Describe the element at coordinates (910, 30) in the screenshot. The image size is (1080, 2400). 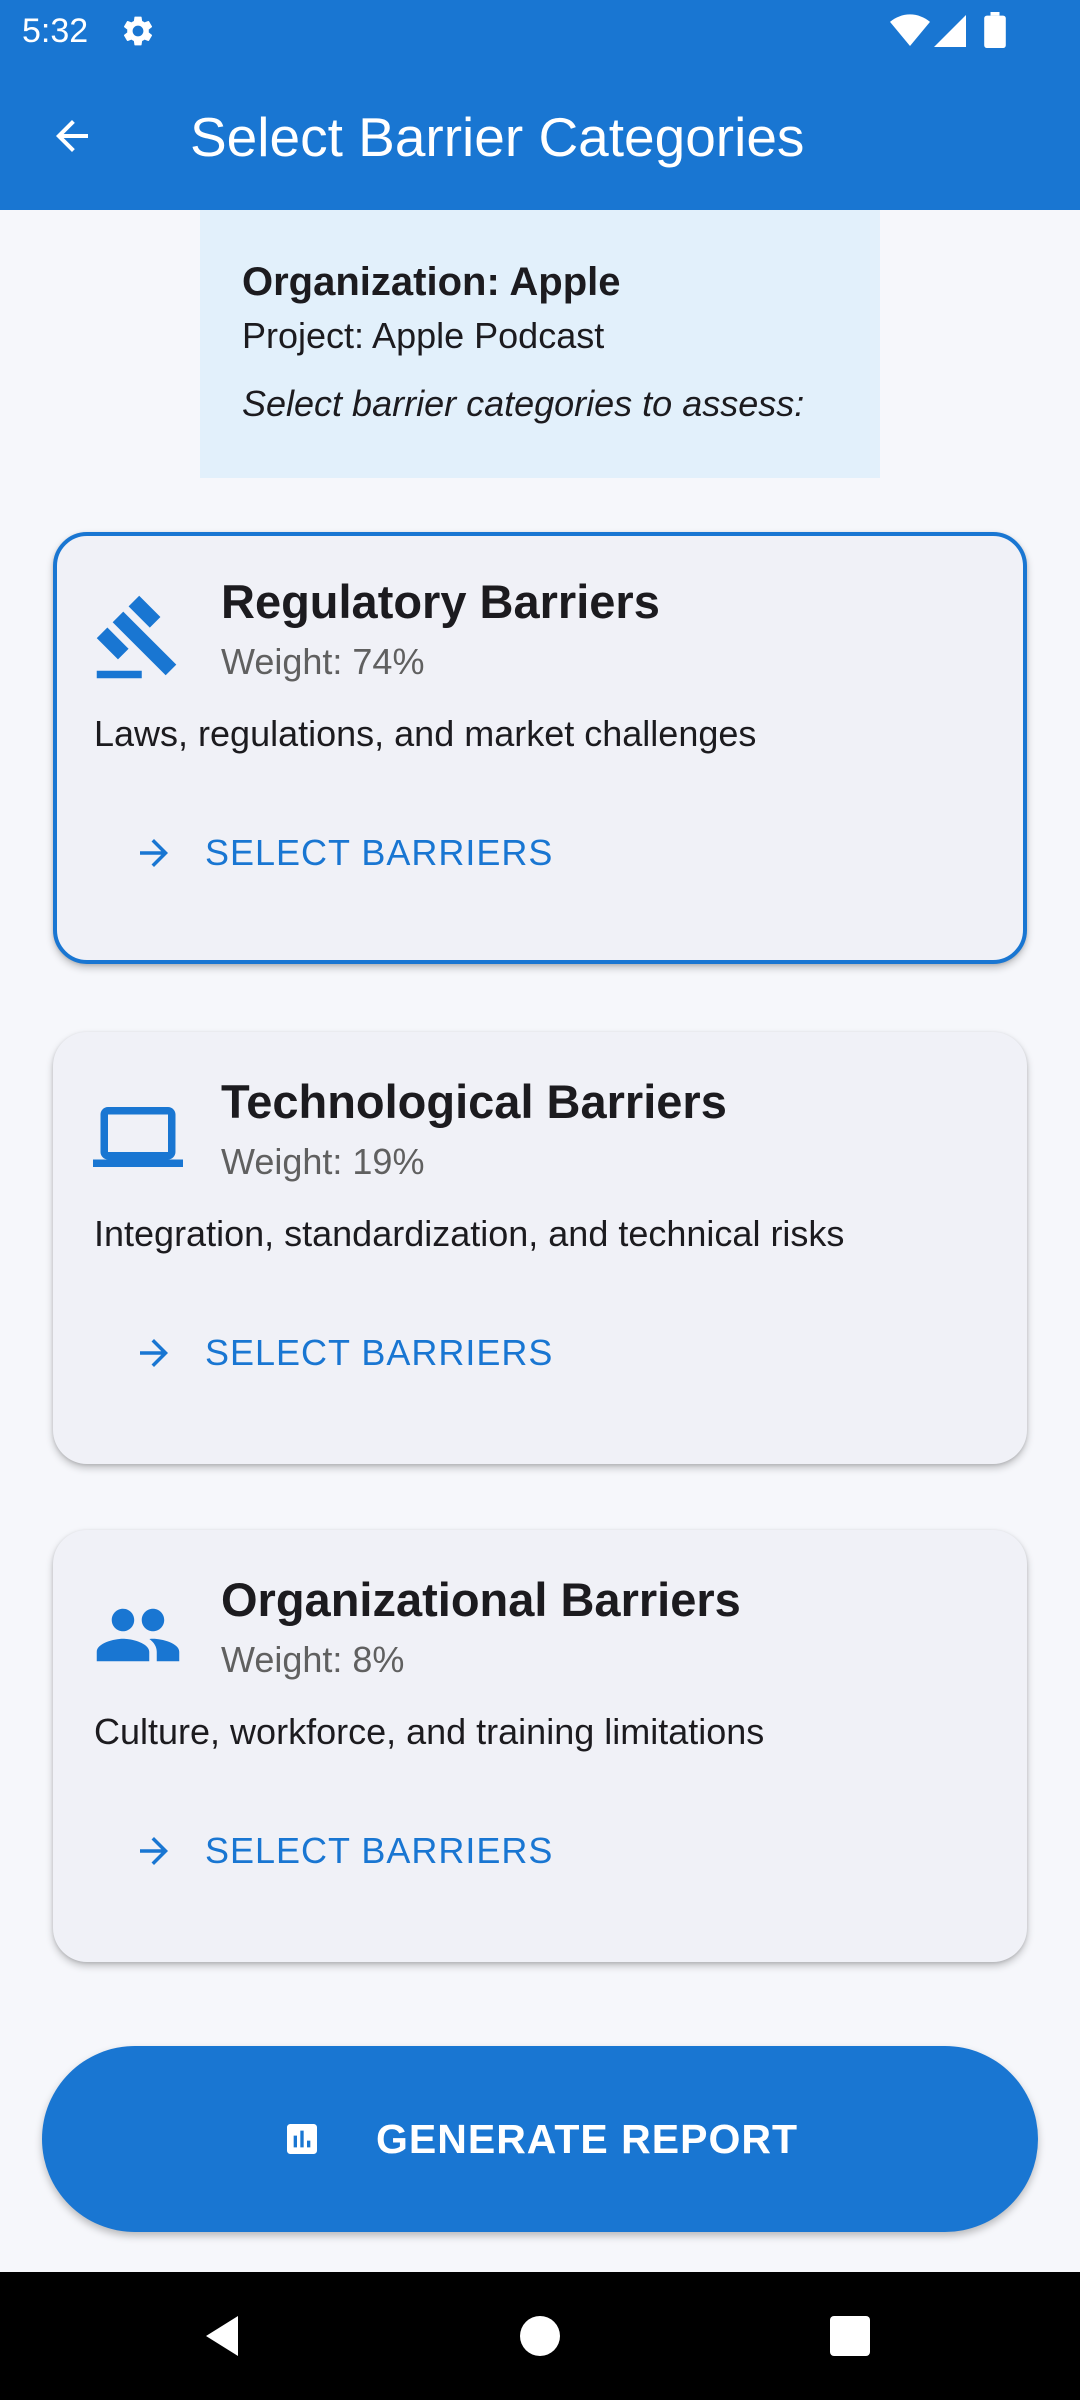
I see `wifi-icon` at that location.